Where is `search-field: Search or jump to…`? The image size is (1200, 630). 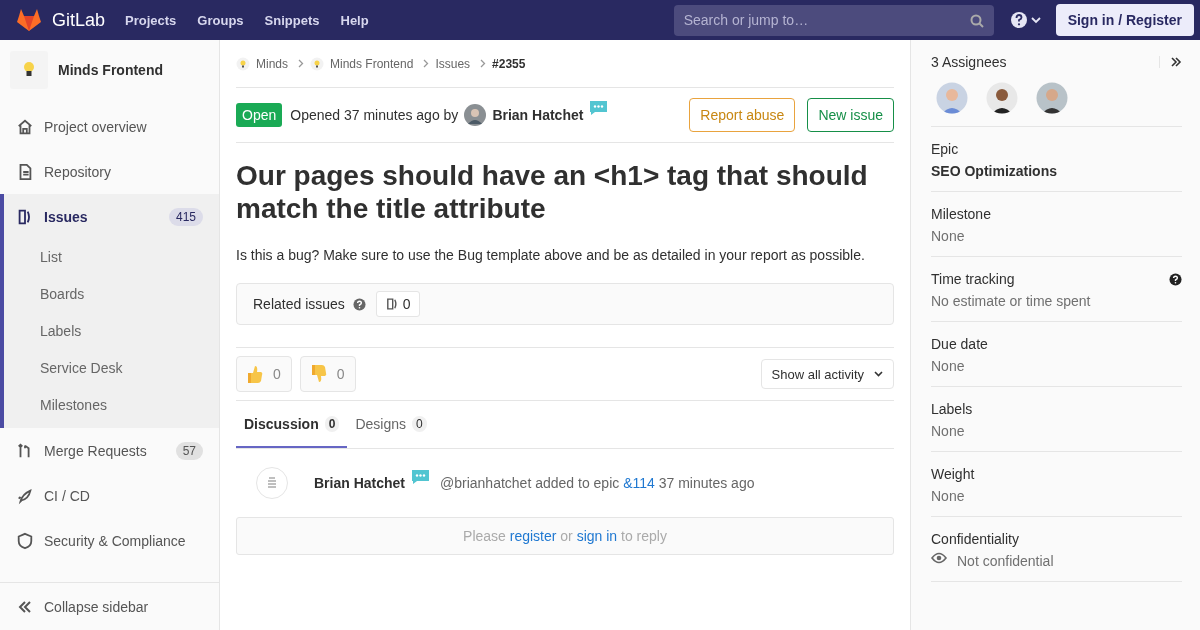 search-field: Search or jump to… is located at coordinates (833, 20).